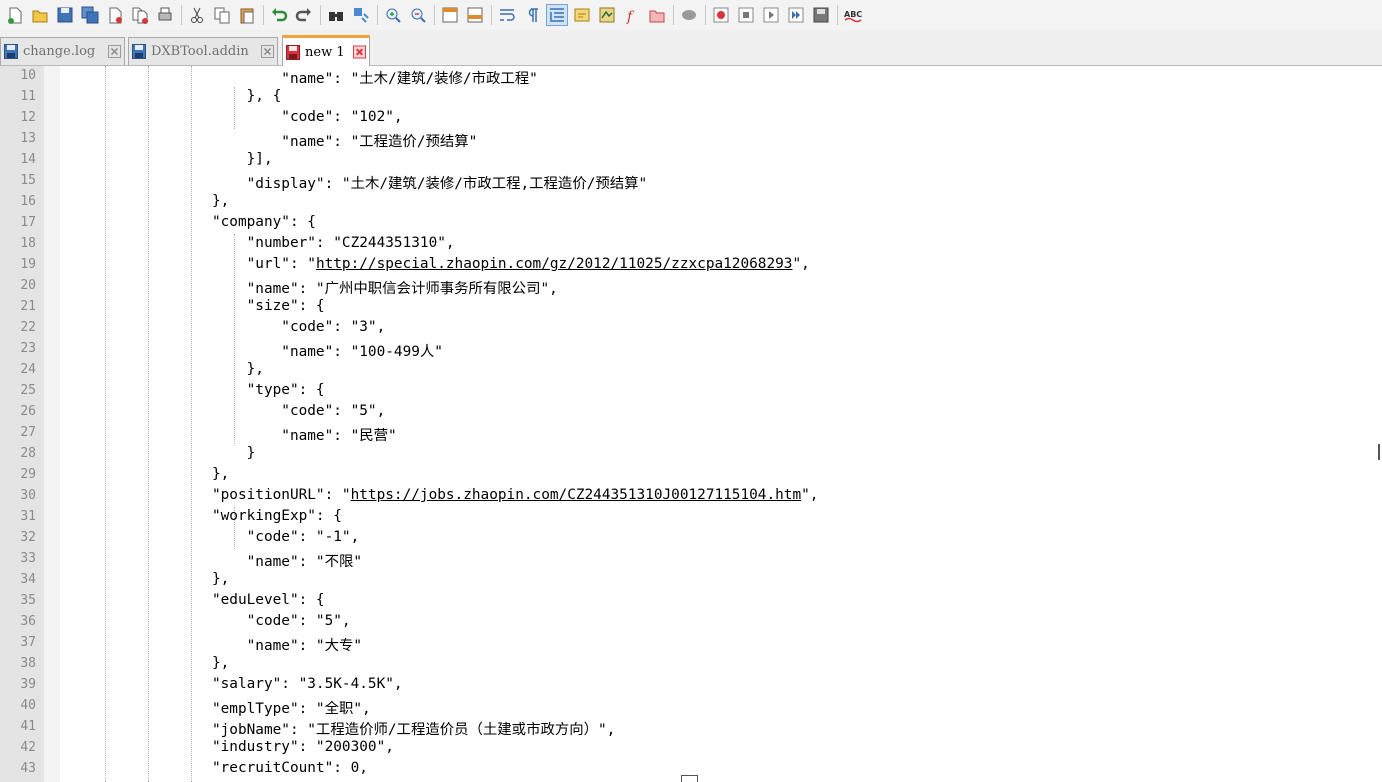 This screenshot has height=782, width=1382. I want to click on line-number: 23, so click(28, 348).